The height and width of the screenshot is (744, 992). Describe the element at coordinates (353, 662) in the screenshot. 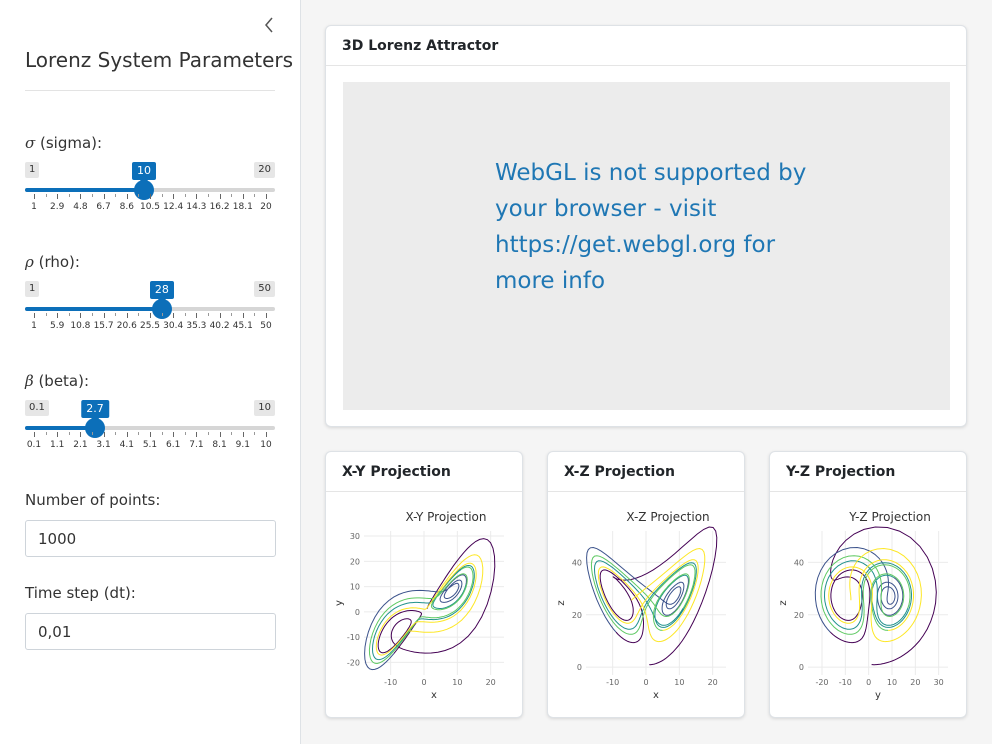

I see `y-tick-label: -20` at that location.